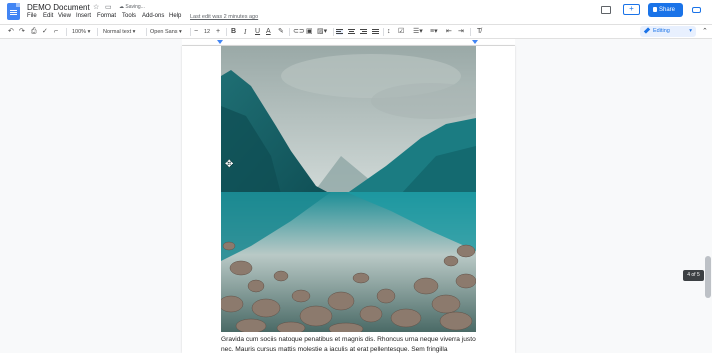  What do you see at coordinates (268, 32) in the screenshot?
I see `text-color-button: A` at bounding box center [268, 32].